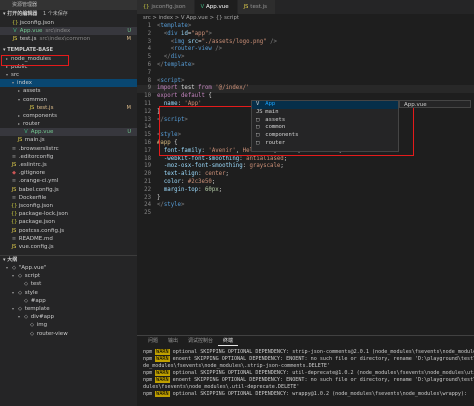 The image size is (474, 406). Describe the element at coordinates (68, 91) in the screenshot. I see `tree-item-assets: ▸ assets` at that location.